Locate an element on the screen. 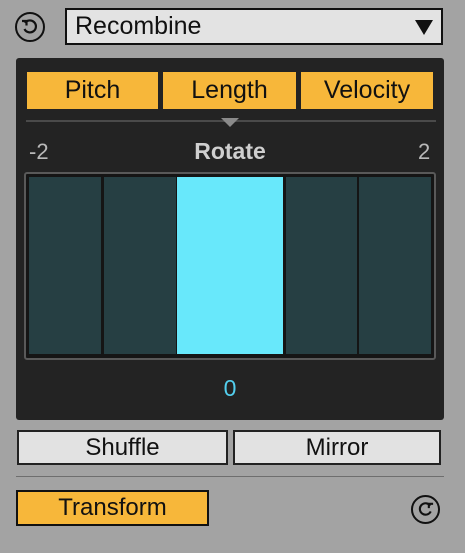 This screenshot has width=465, height=553. velocity-label: Velocity is located at coordinates (367, 90).